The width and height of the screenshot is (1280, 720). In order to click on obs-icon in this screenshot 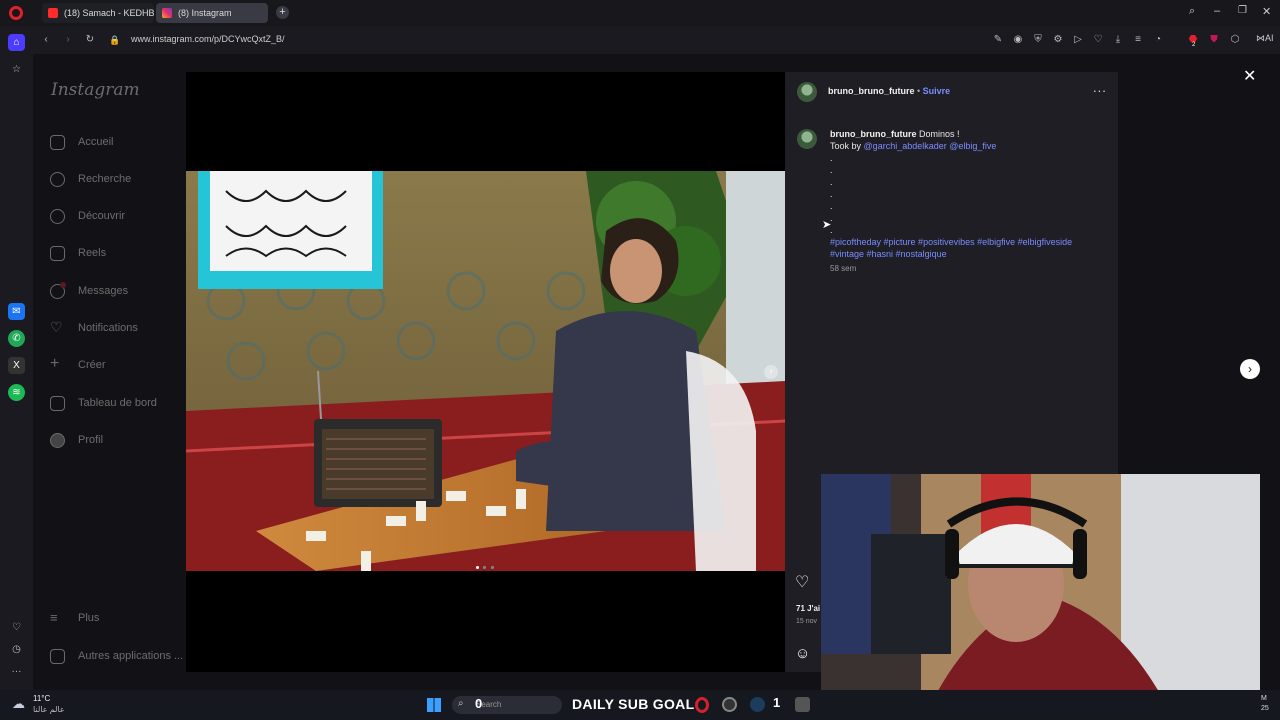, I will do `click(729, 704)`.